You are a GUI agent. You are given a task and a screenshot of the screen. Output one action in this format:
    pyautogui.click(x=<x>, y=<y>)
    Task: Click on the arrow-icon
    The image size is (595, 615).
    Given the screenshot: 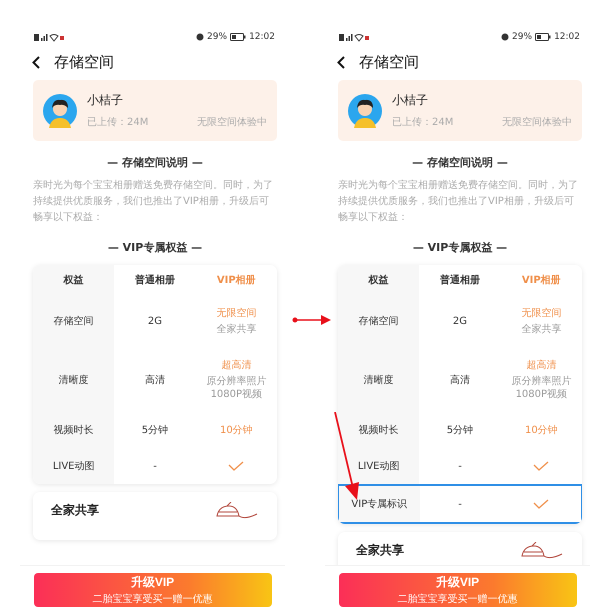 What is the action you would take?
    pyautogui.click(x=312, y=320)
    